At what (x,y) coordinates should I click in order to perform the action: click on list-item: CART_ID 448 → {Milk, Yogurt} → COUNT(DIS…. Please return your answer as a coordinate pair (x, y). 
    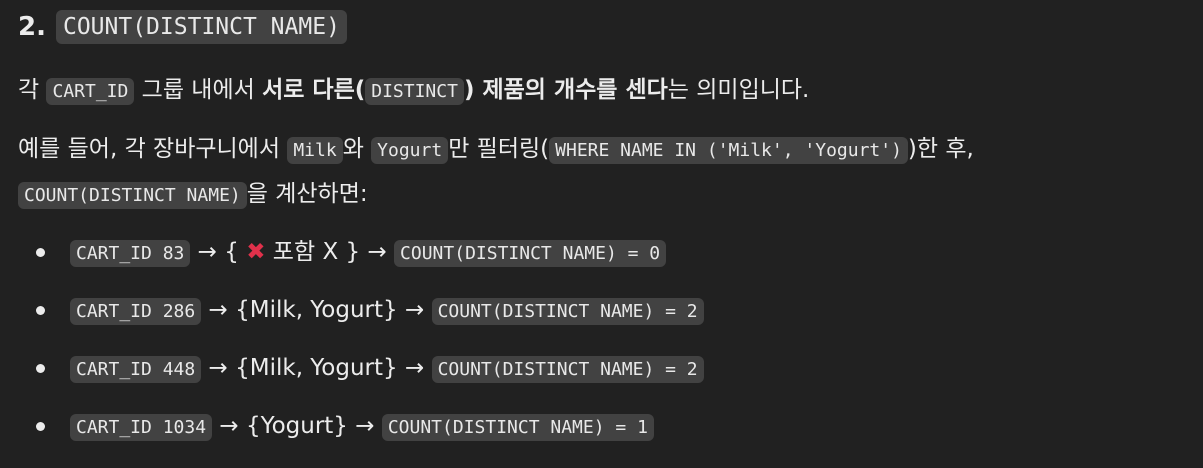
    Looking at the image, I should click on (352, 381).